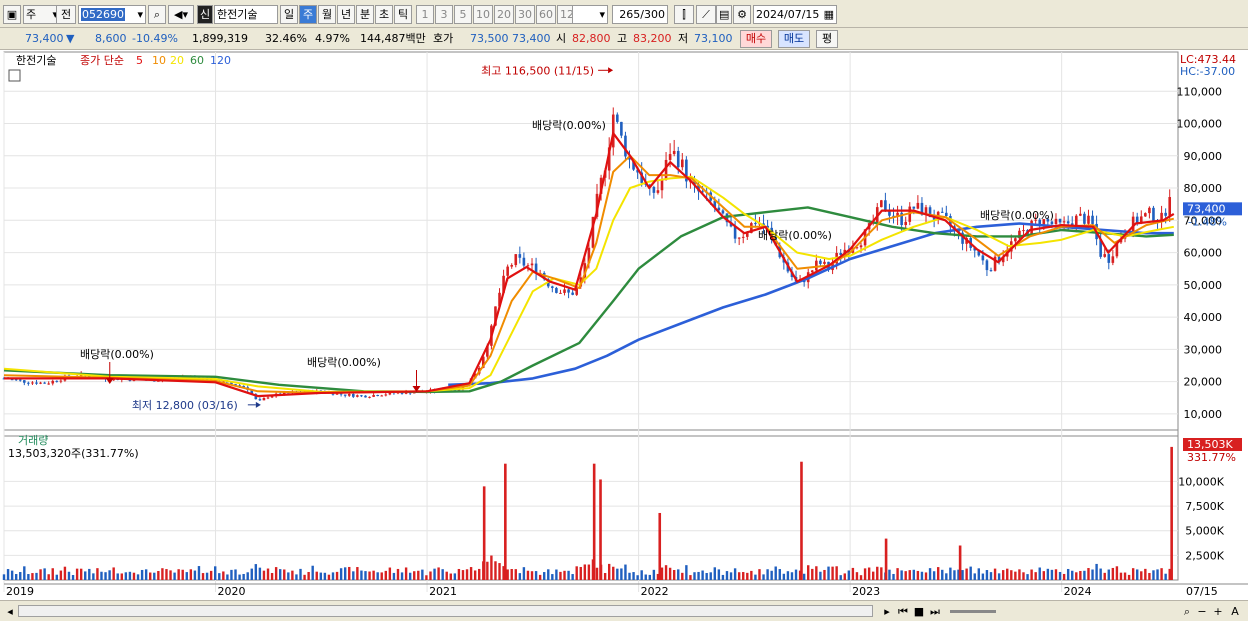  I want to click on interval-tab-60: 60, so click(546, 14).